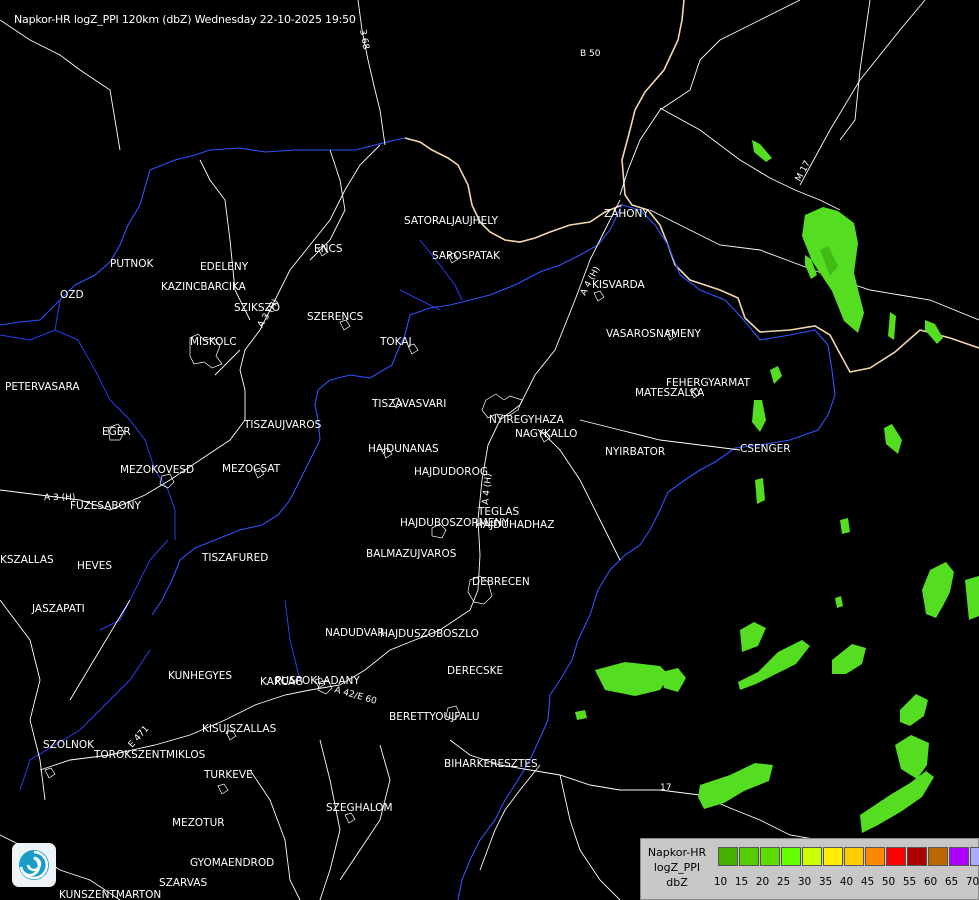 The image size is (979, 900). I want to click on road-label: B 50, so click(590, 54).